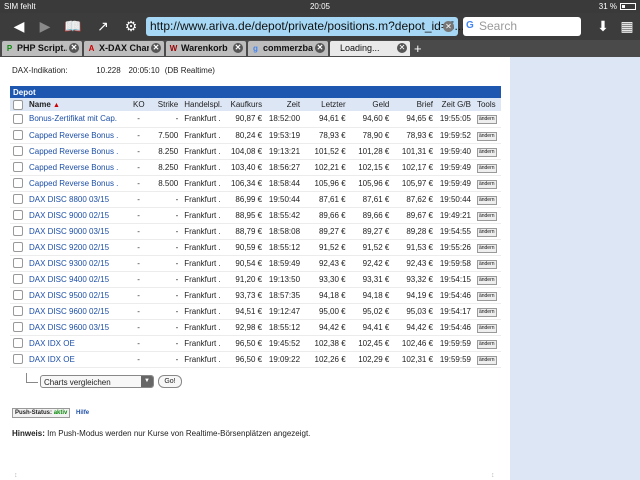  Describe the element at coordinates (82, 413) in the screenshot. I see `help-link: Hilfe` at that location.